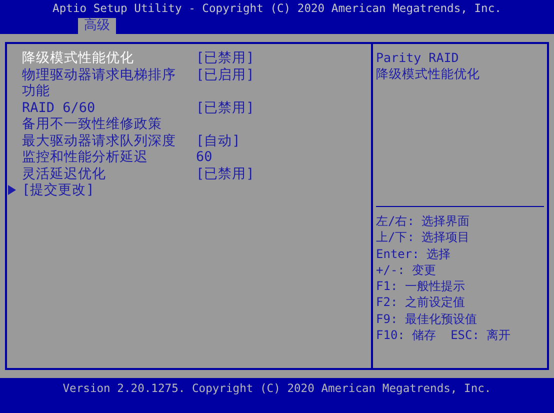 The height and width of the screenshot is (413, 554). I want to click on setting-label: 降级模式性能优化, so click(100, 58).